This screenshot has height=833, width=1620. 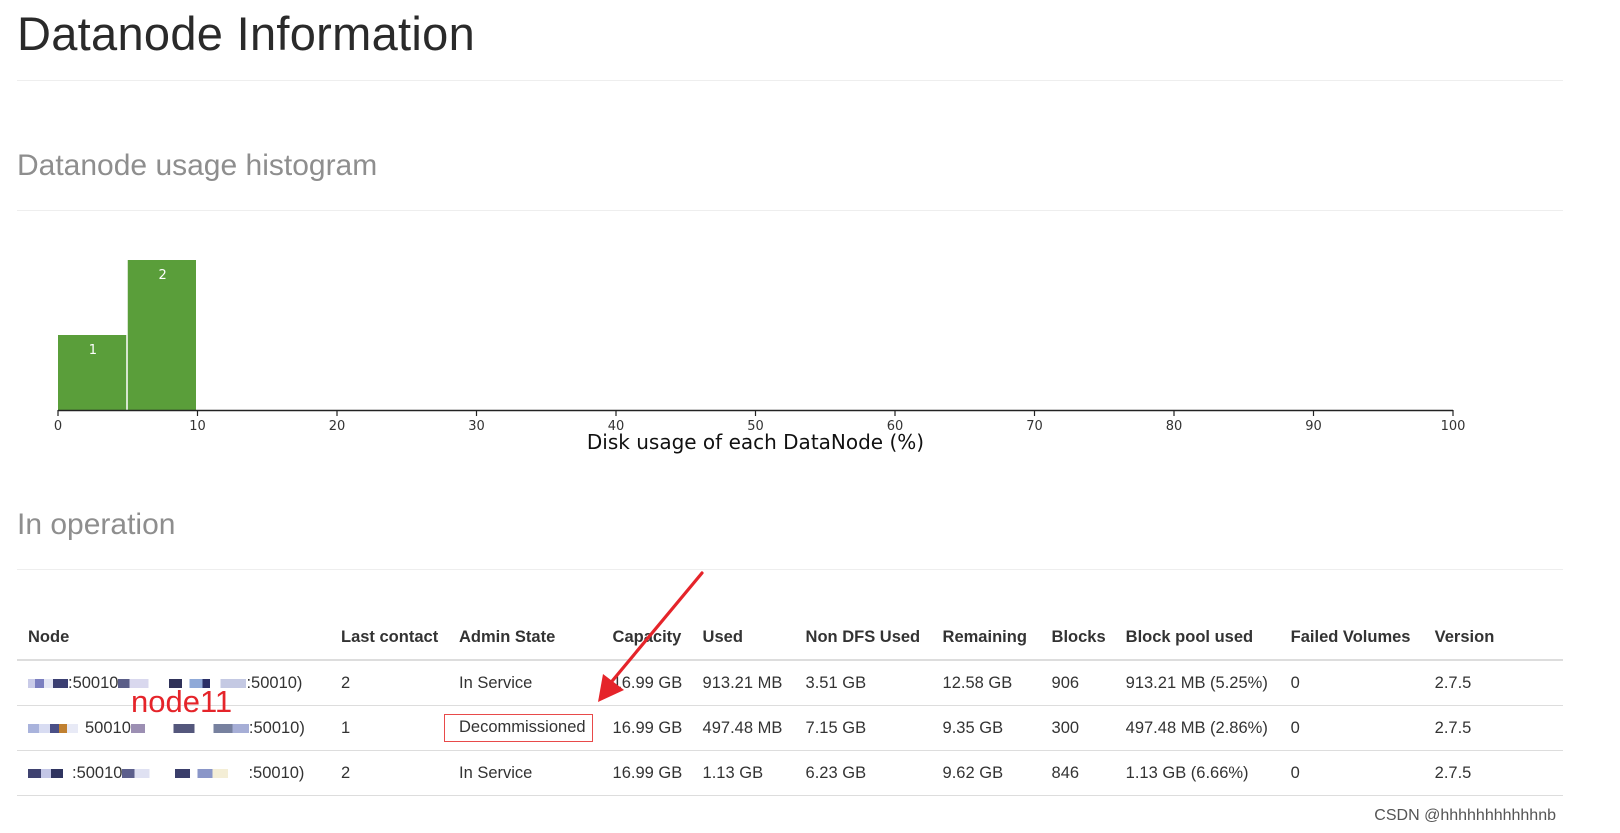 What do you see at coordinates (1174, 426) in the screenshot?
I see `x-axis-tick-label: 80` at bounding box center [1174, 426].